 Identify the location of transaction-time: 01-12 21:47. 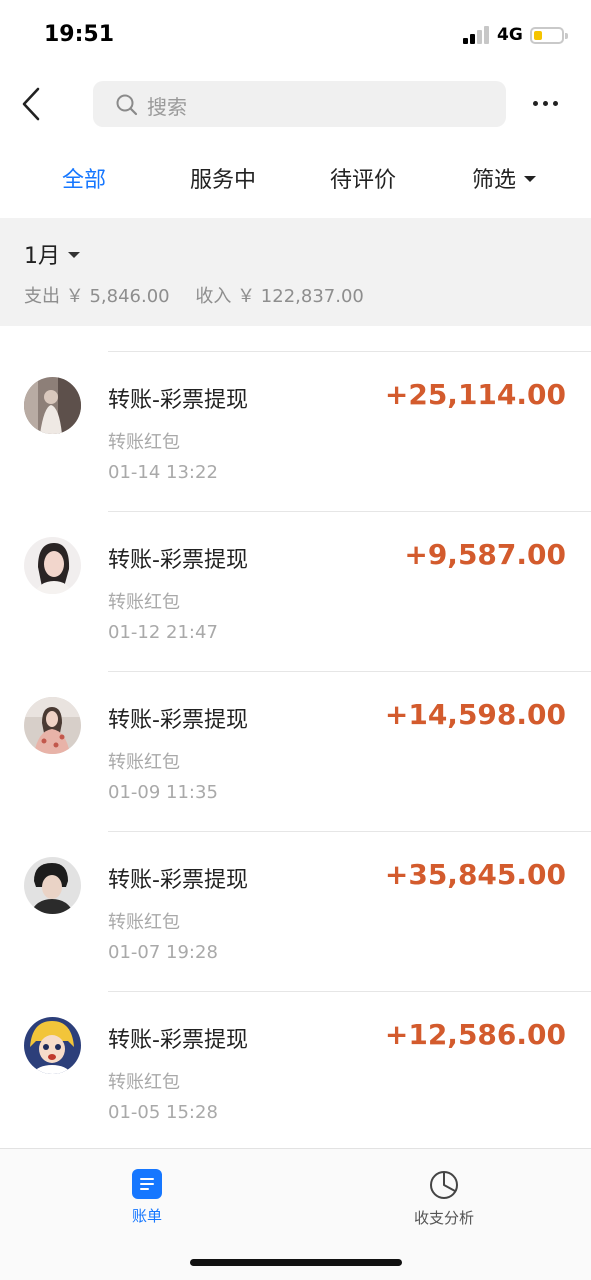
(163, 632).